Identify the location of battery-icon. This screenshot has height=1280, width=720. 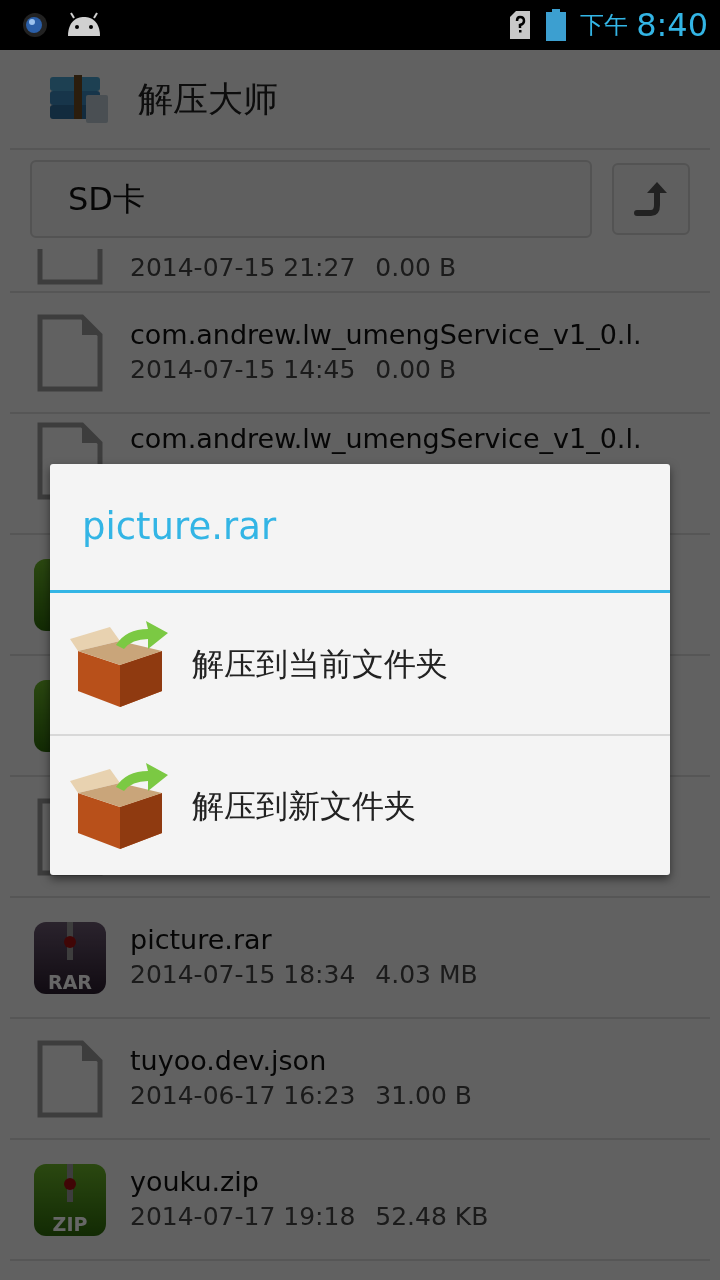
(556, 25).